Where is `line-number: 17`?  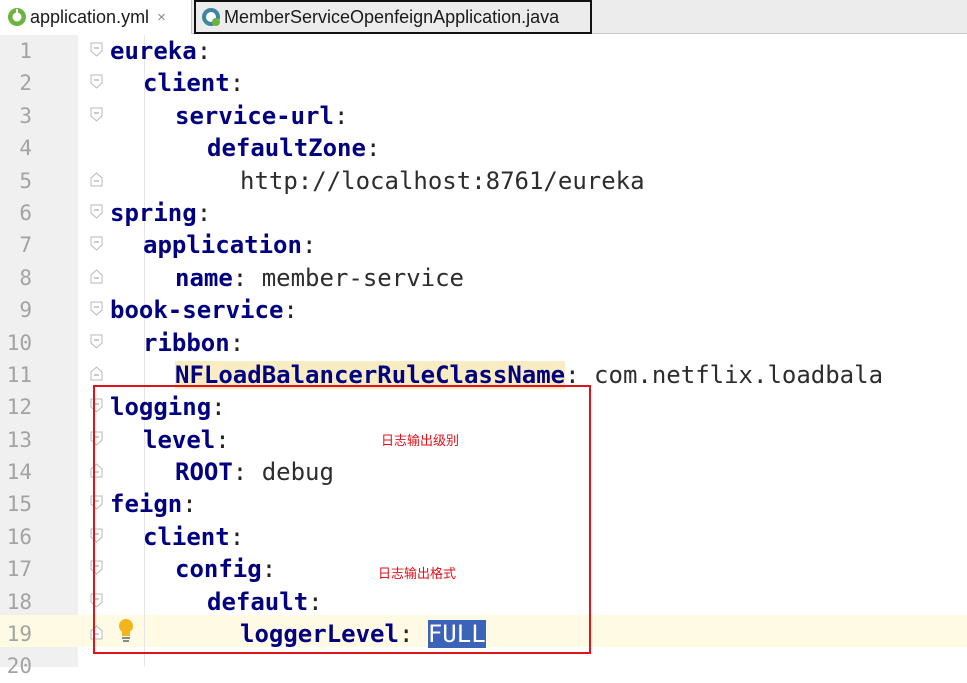 line-number: 17 is located at coordinates (19, 569).